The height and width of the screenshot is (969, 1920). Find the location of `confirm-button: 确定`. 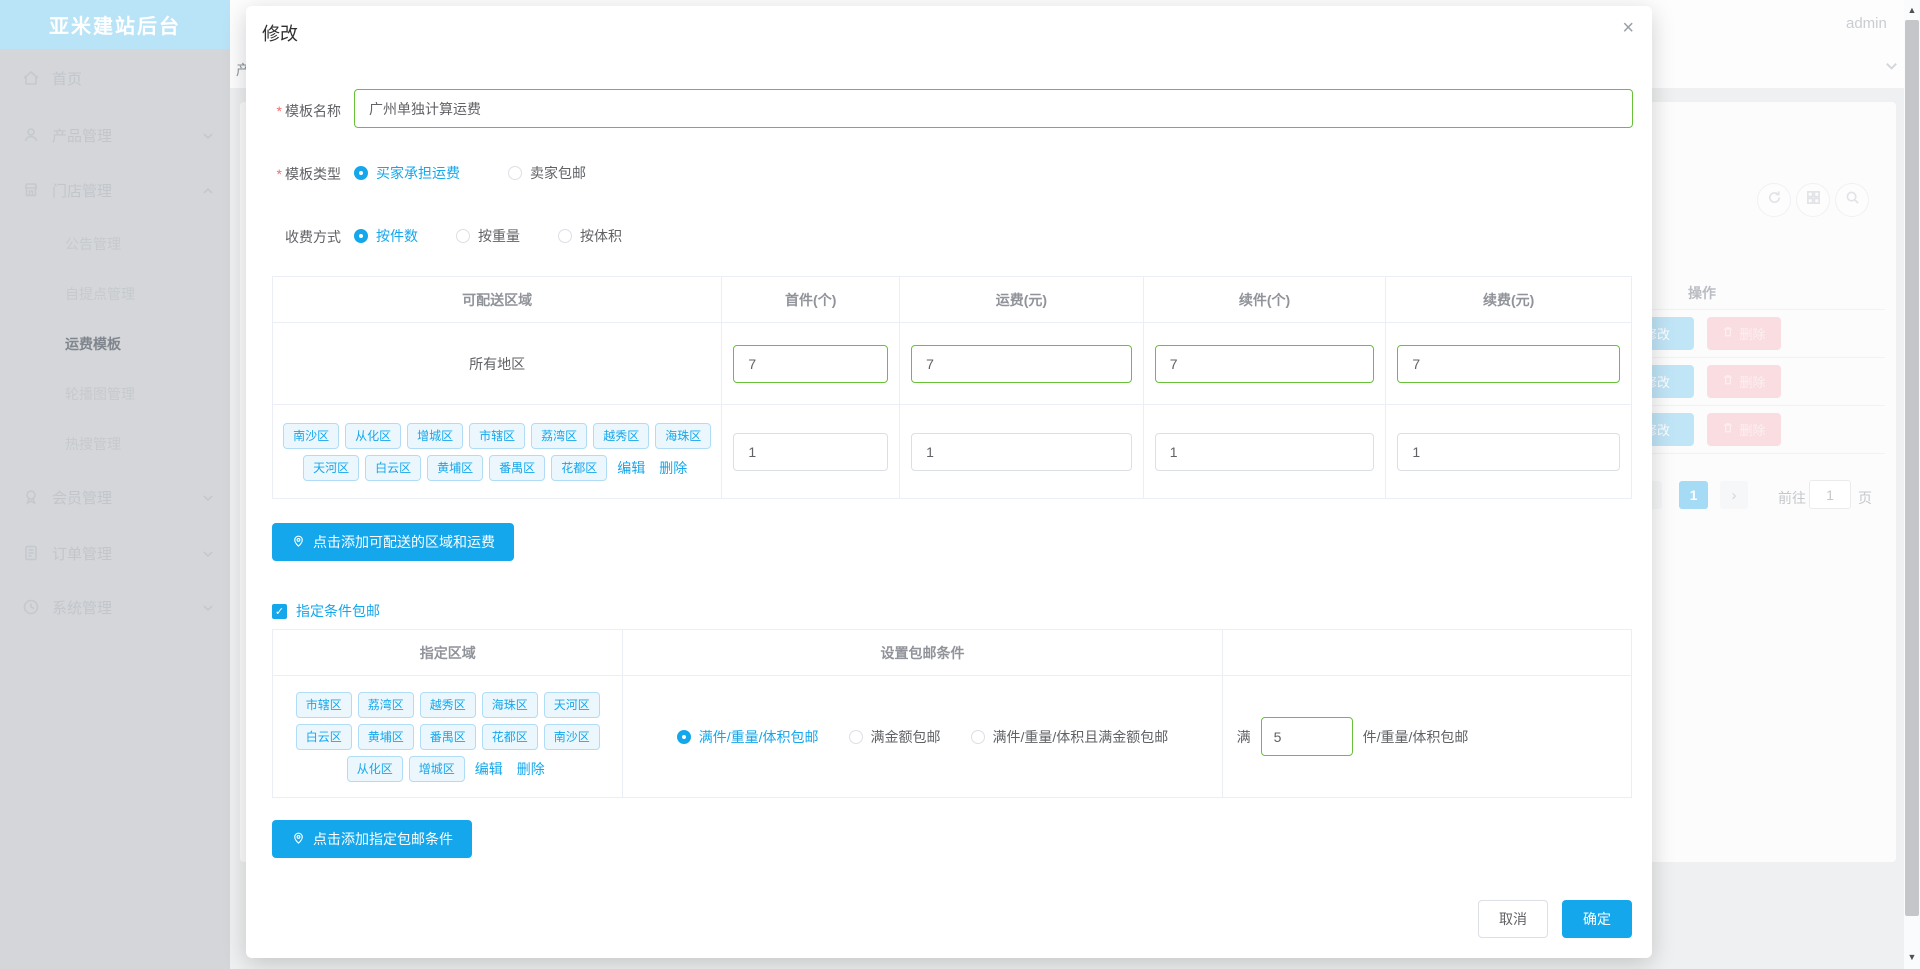

confirm-button: 确定 is located at coordinates (1597, 919).